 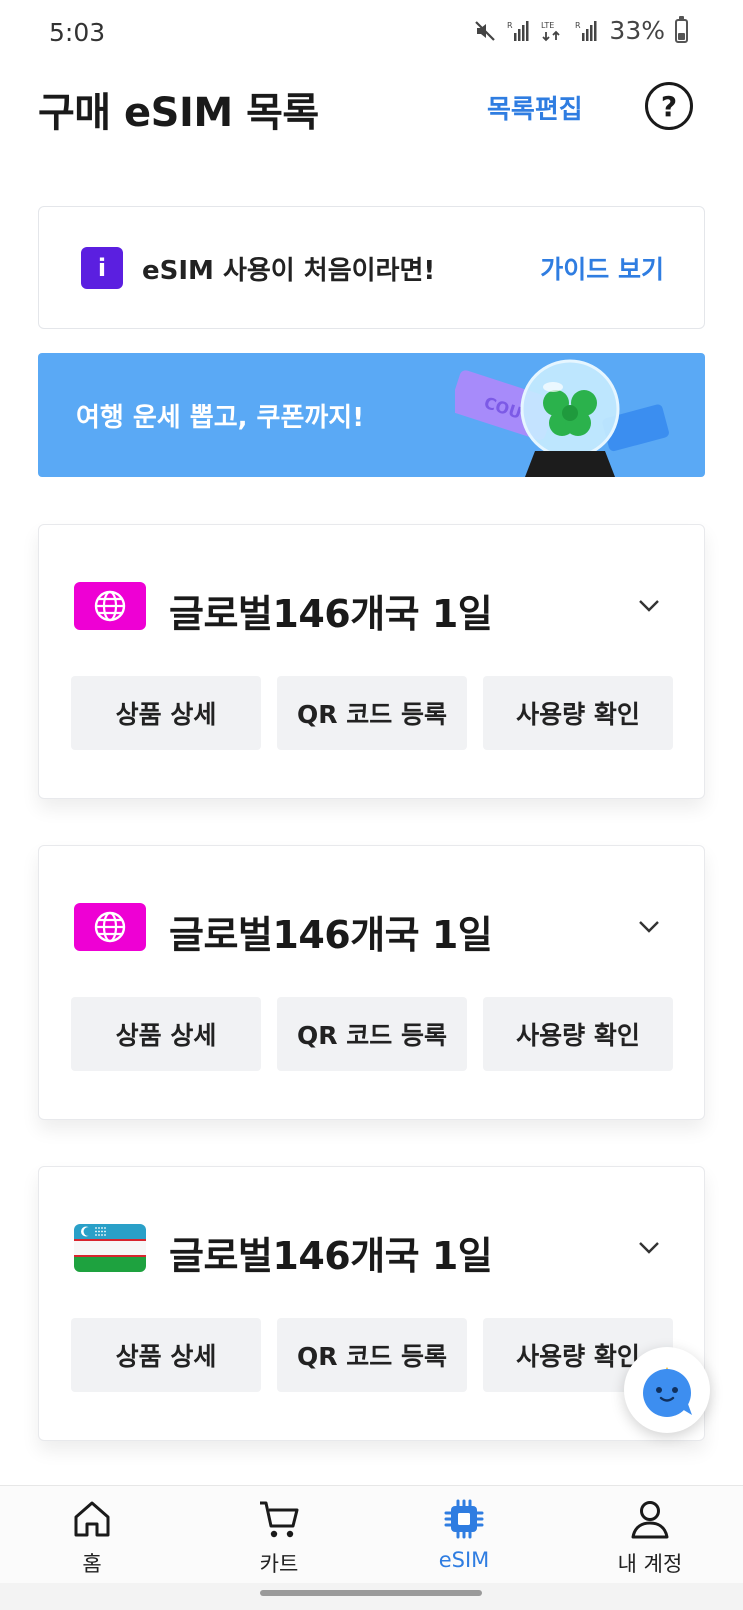 I want to click on guide-link: 가이드 보기, so click(x=602, y=268).